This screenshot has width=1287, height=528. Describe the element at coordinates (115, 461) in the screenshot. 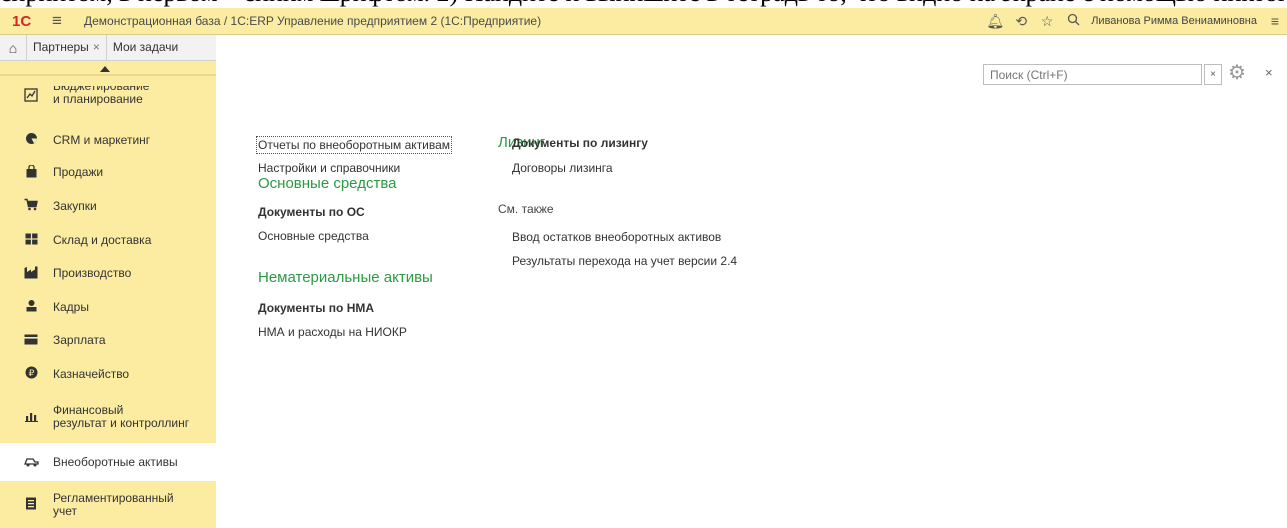

I see `sidebar-item-label: Внеоборотные активы` at that location.